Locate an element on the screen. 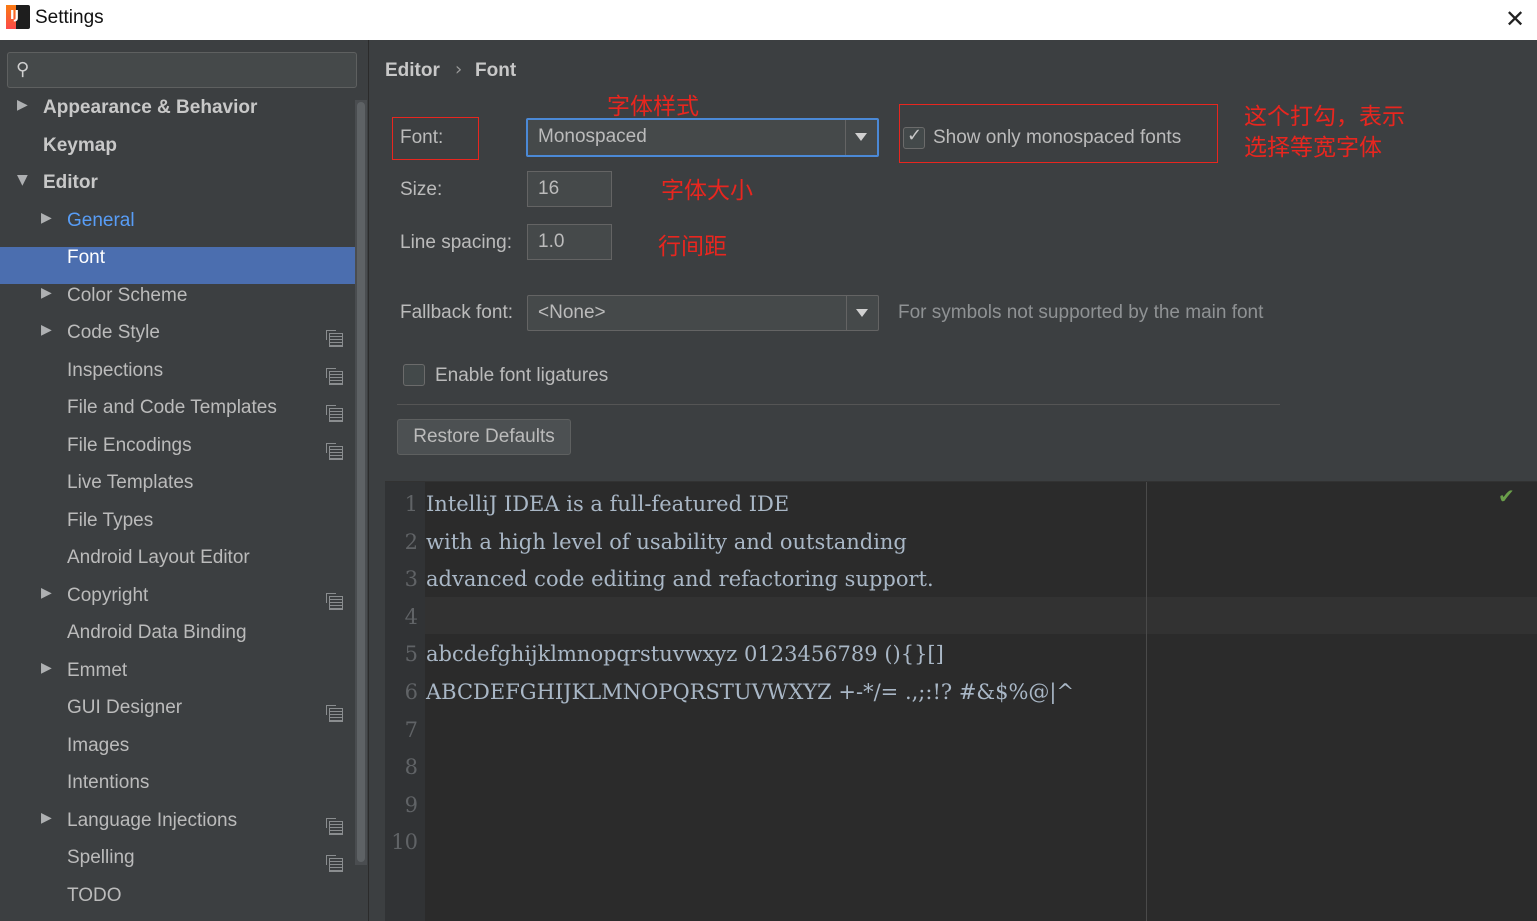  line-spacing-field: 1.0 is located at coordinates (569, 242).